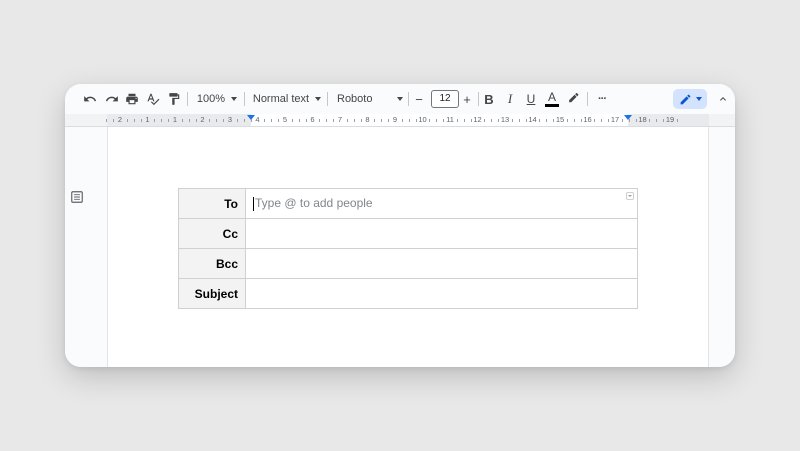  Describe the element at coordinates (312, 119) in the screenshot. I see `ruler-label: 6` at that location.